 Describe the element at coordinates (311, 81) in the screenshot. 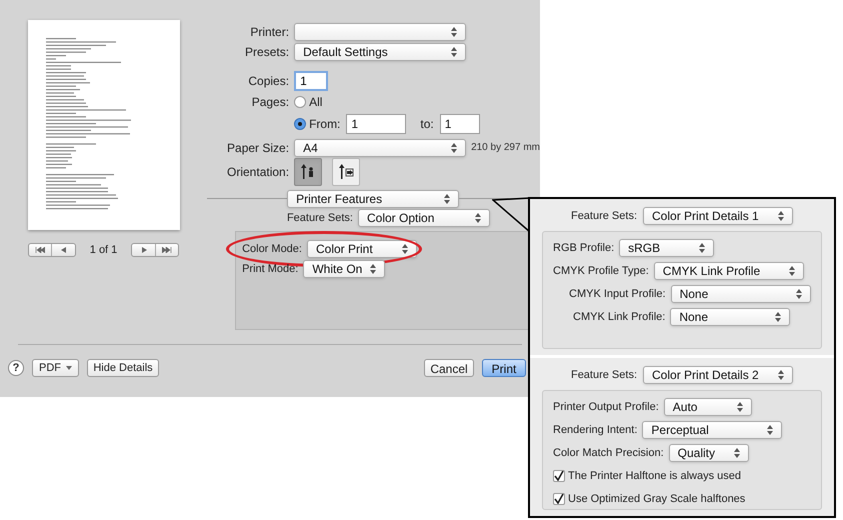

I see `copies-field: 1` at that location.